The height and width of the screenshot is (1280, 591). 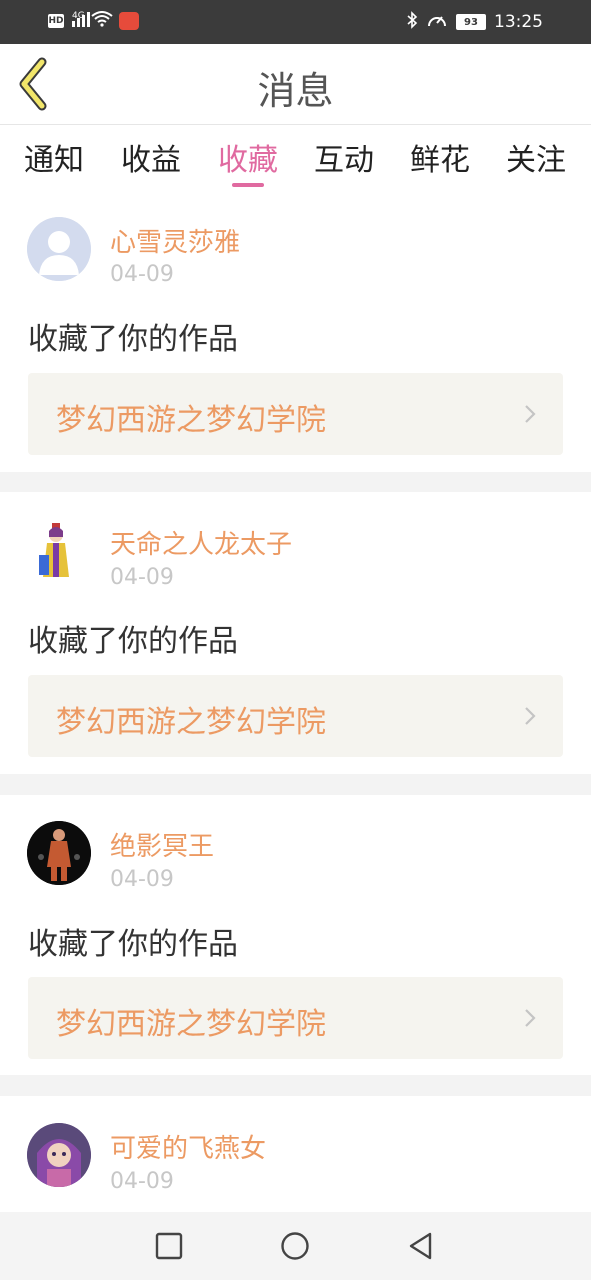 What do you see at coordinates (248, 185) in the screenshot?
I see `tab-active-indicator` at bounding box center [248, 185].